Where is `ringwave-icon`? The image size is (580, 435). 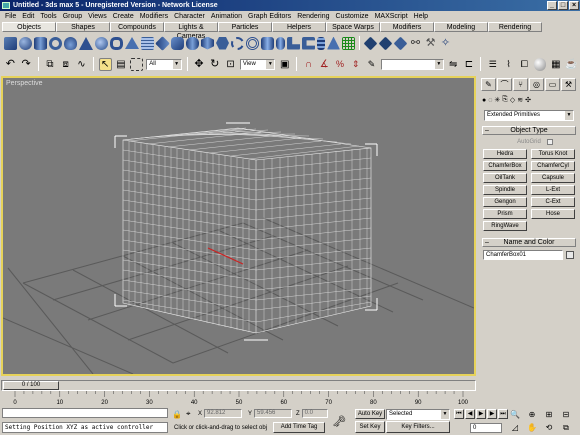 ringwave-icon is located at coordinates (237, 43).